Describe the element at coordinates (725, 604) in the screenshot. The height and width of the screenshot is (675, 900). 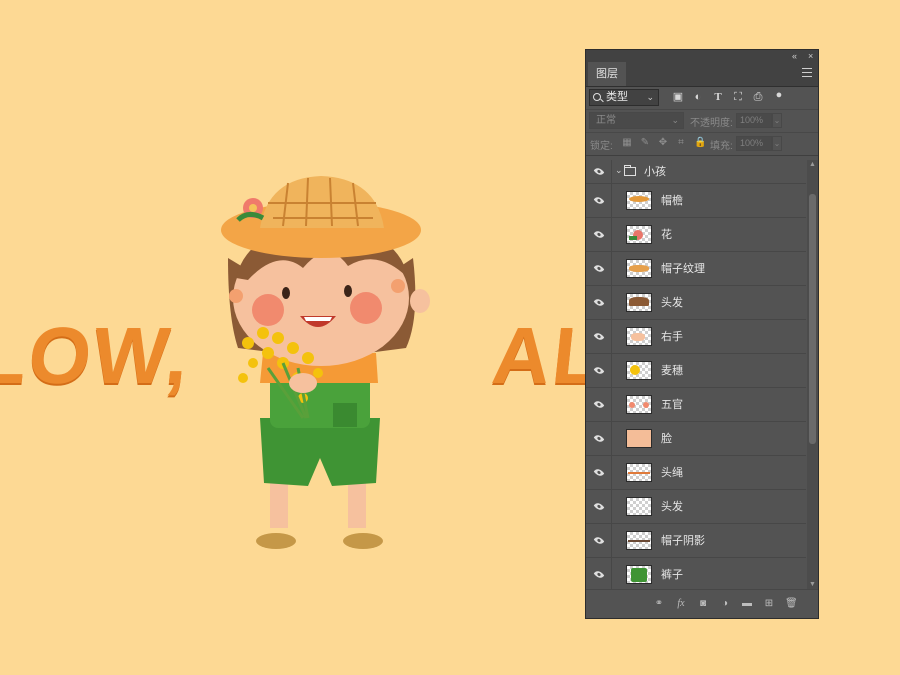
I see `adjustment-icon: ◑` at that location.